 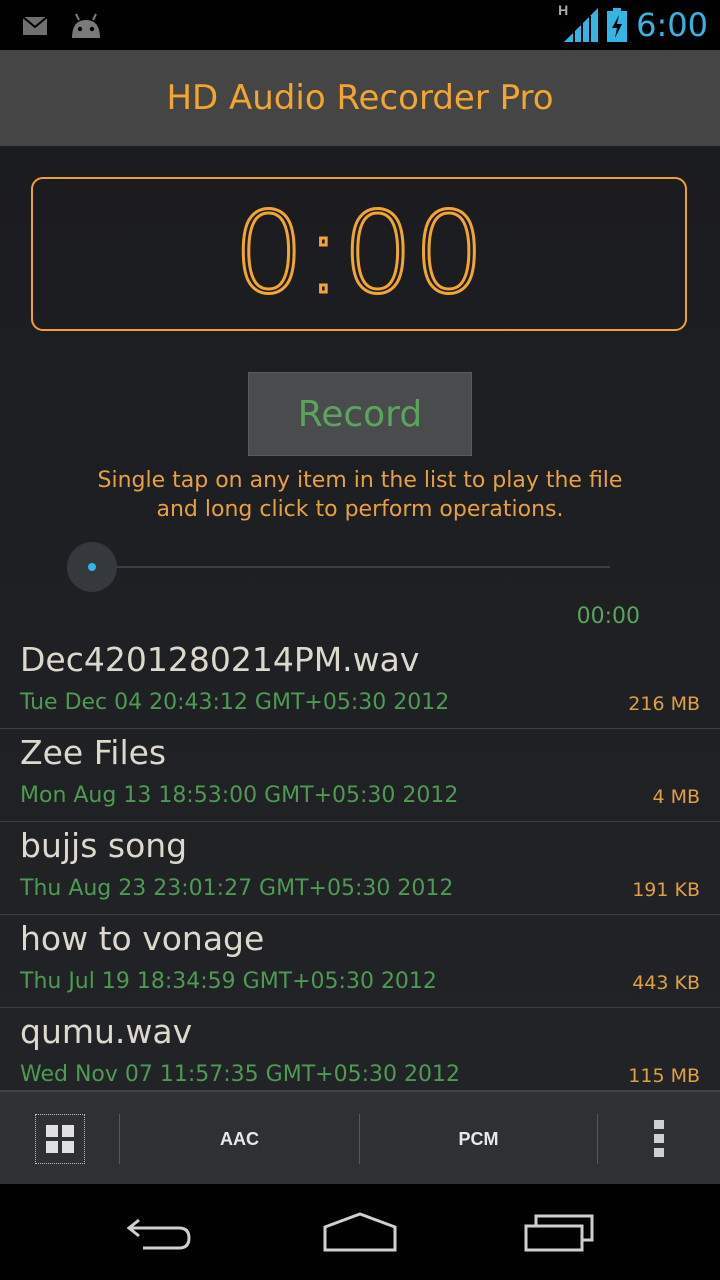 I want to click on gmail-icon, so click(x=35, y=25).